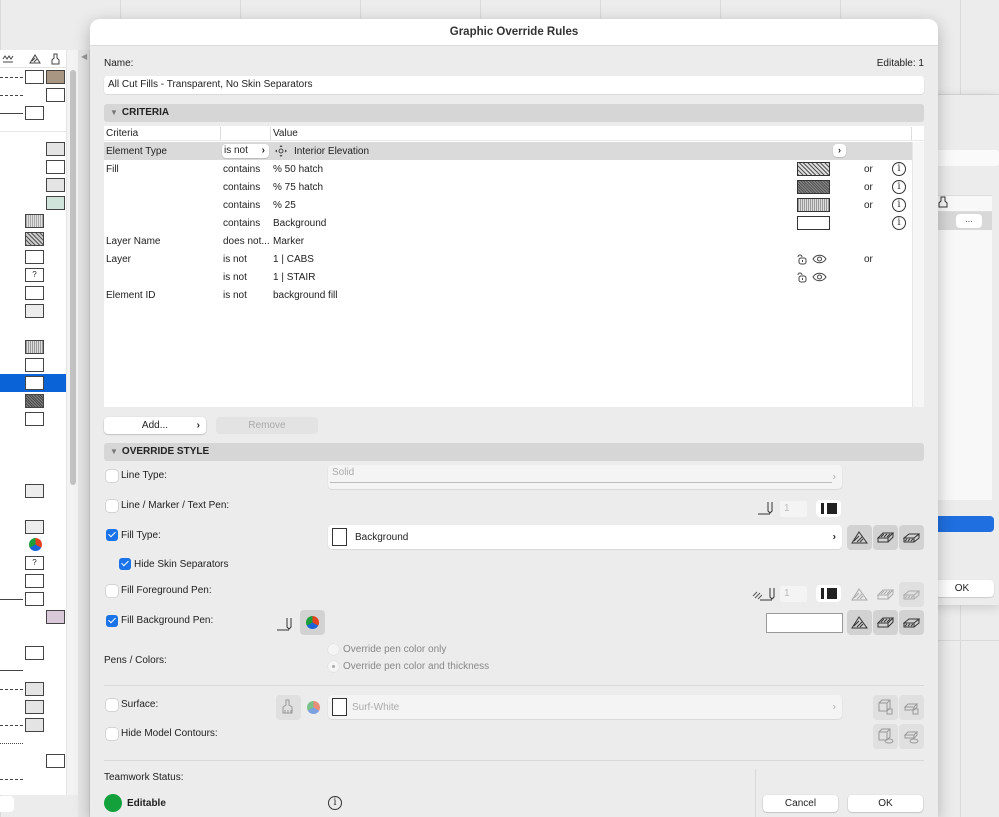 The height and width of the screenshot is (817, 999). What do you see at coordinates (112, 734) in the screenshot?
I see `hide-model-contours-checkbox` at bounding box center [112, 734].